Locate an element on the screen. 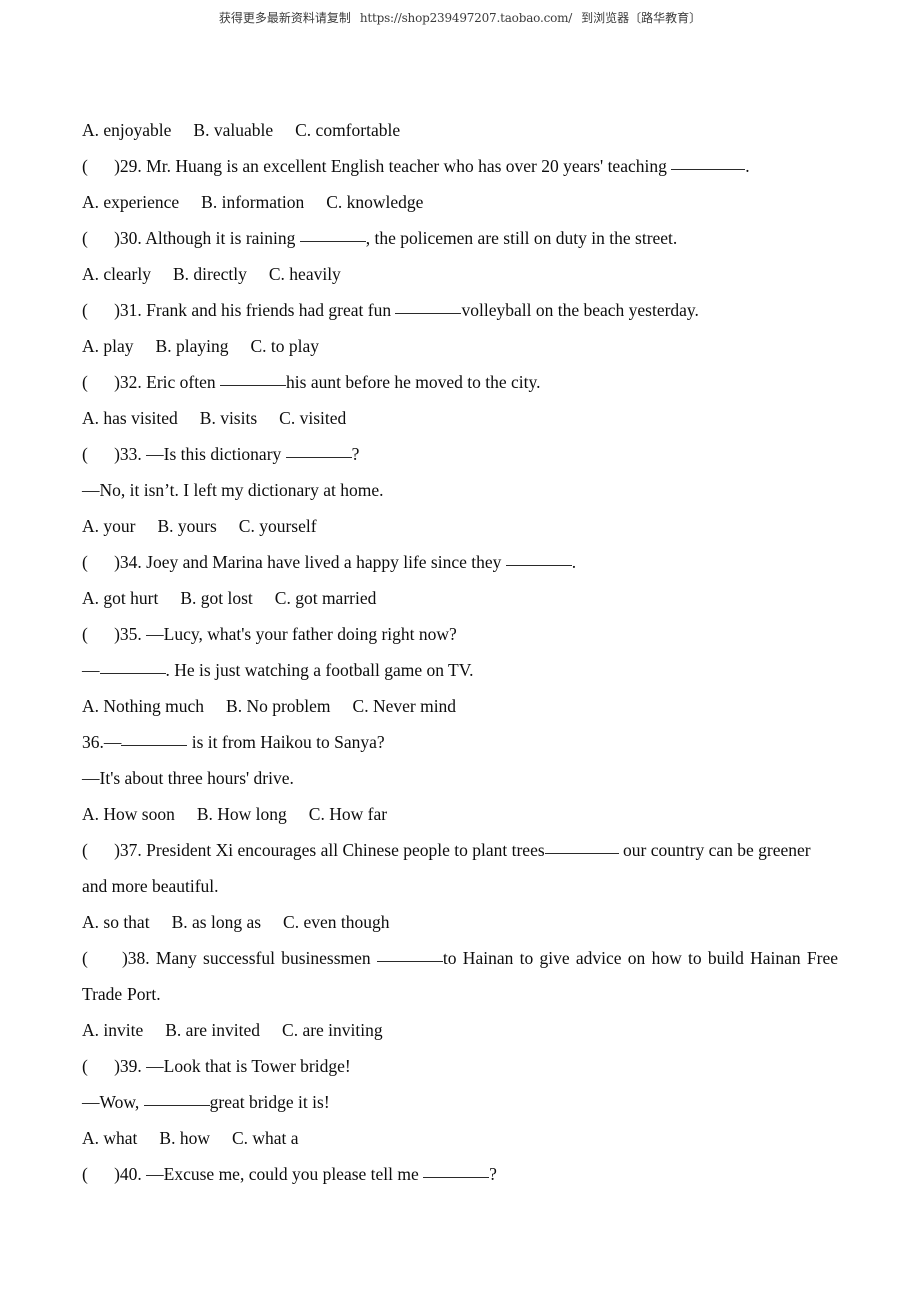 This screenshot has height=1302, width=920. option-row: A. experience B. information C. knowledge is located at coordinates (460, 202).